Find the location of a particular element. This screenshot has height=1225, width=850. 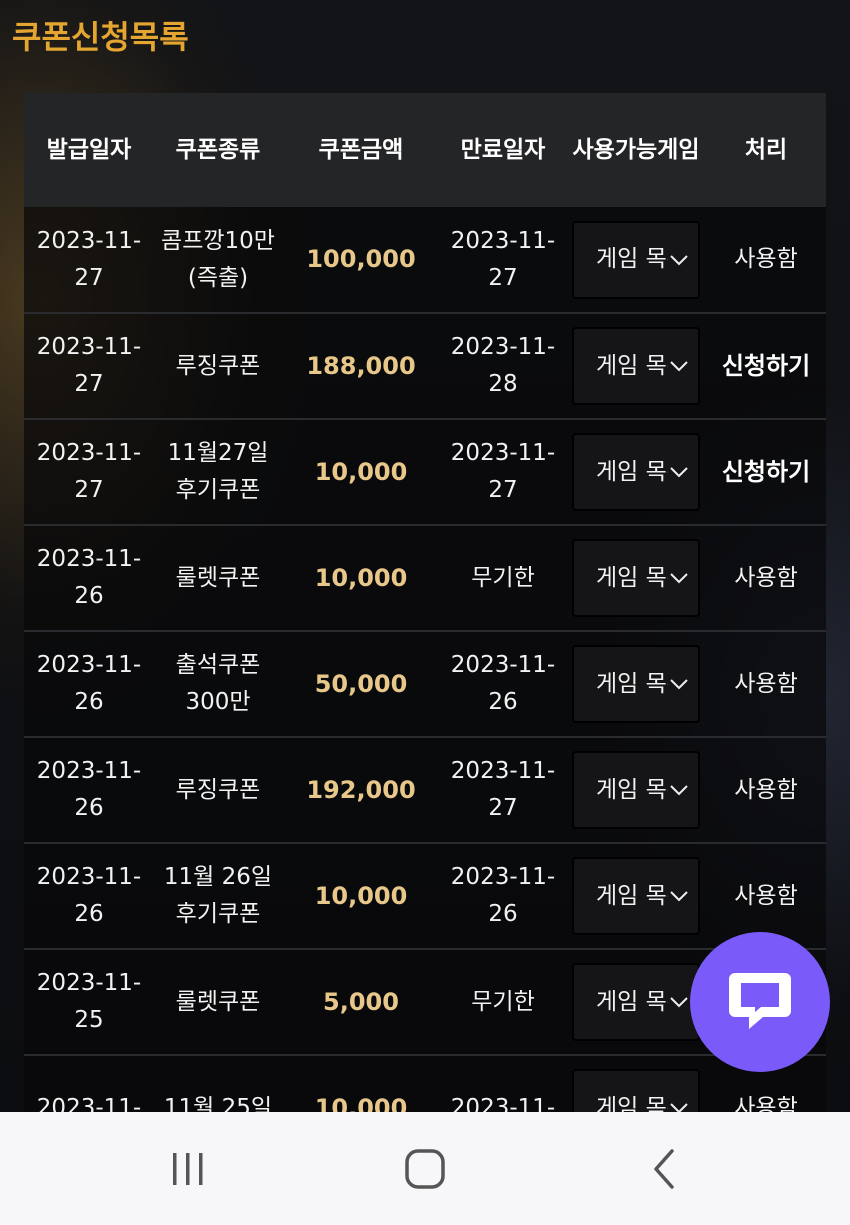

chat-button is located at coordinates (760, 1002).